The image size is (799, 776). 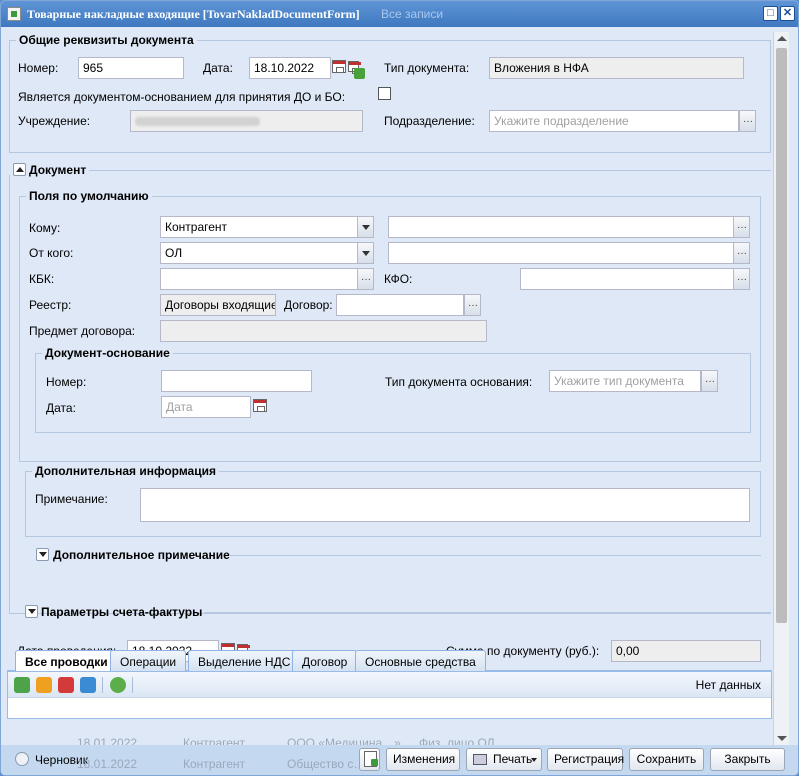 I want to click on document-divider, so click(x=430, y=170).